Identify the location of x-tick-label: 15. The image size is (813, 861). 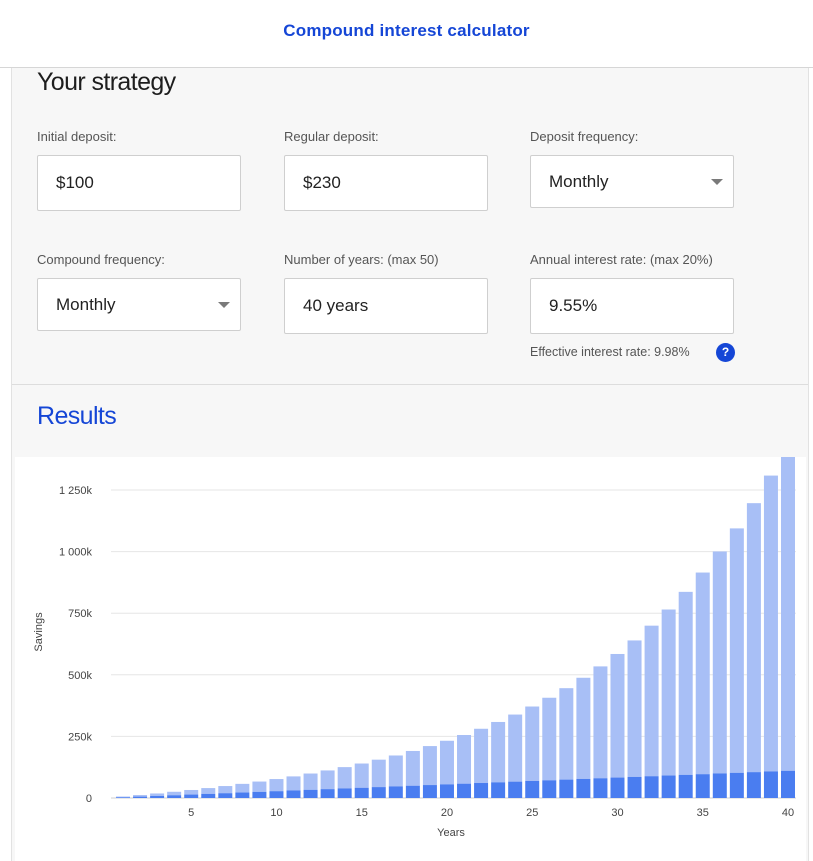
(362, 813).